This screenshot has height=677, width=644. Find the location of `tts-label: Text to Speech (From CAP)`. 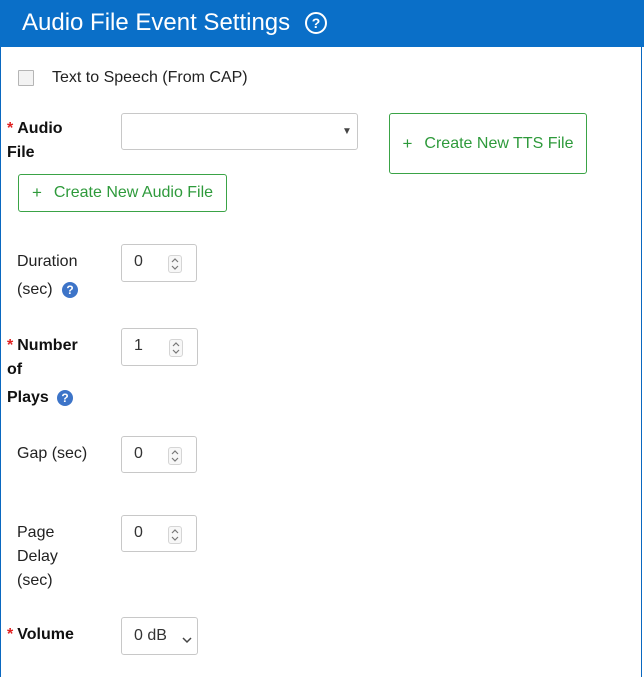

tts-label: Text to Speech (From CAP) is located at coordinates (150, 77).